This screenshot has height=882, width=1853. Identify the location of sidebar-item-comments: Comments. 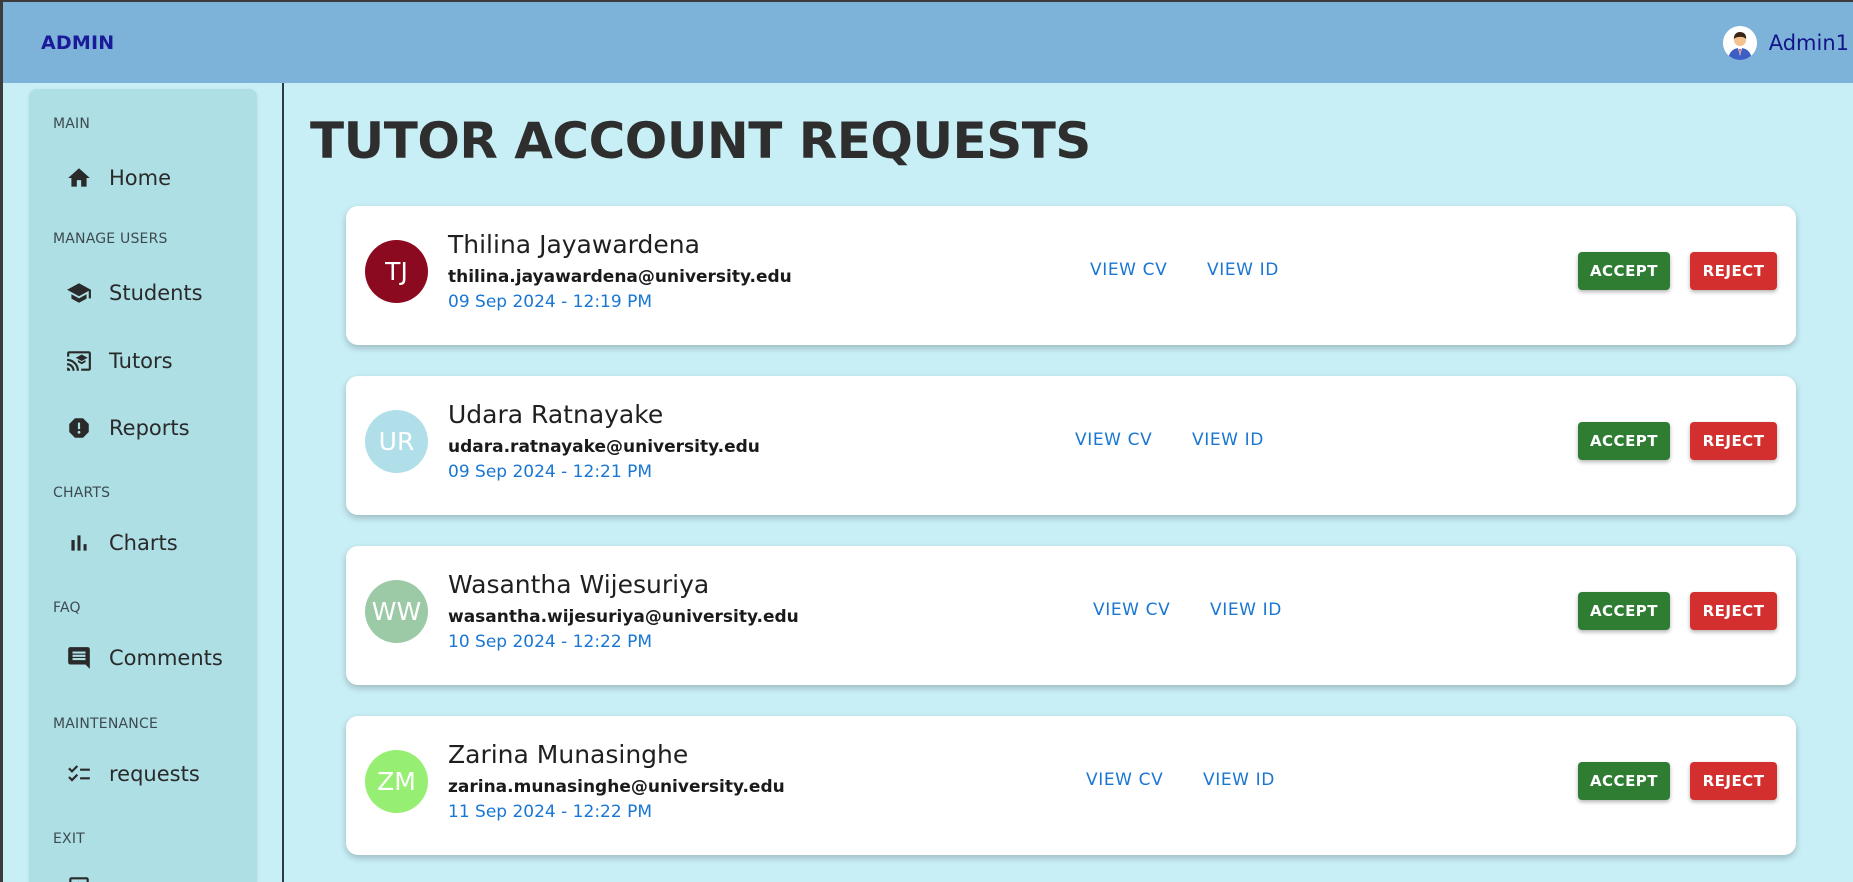
(144, 658).